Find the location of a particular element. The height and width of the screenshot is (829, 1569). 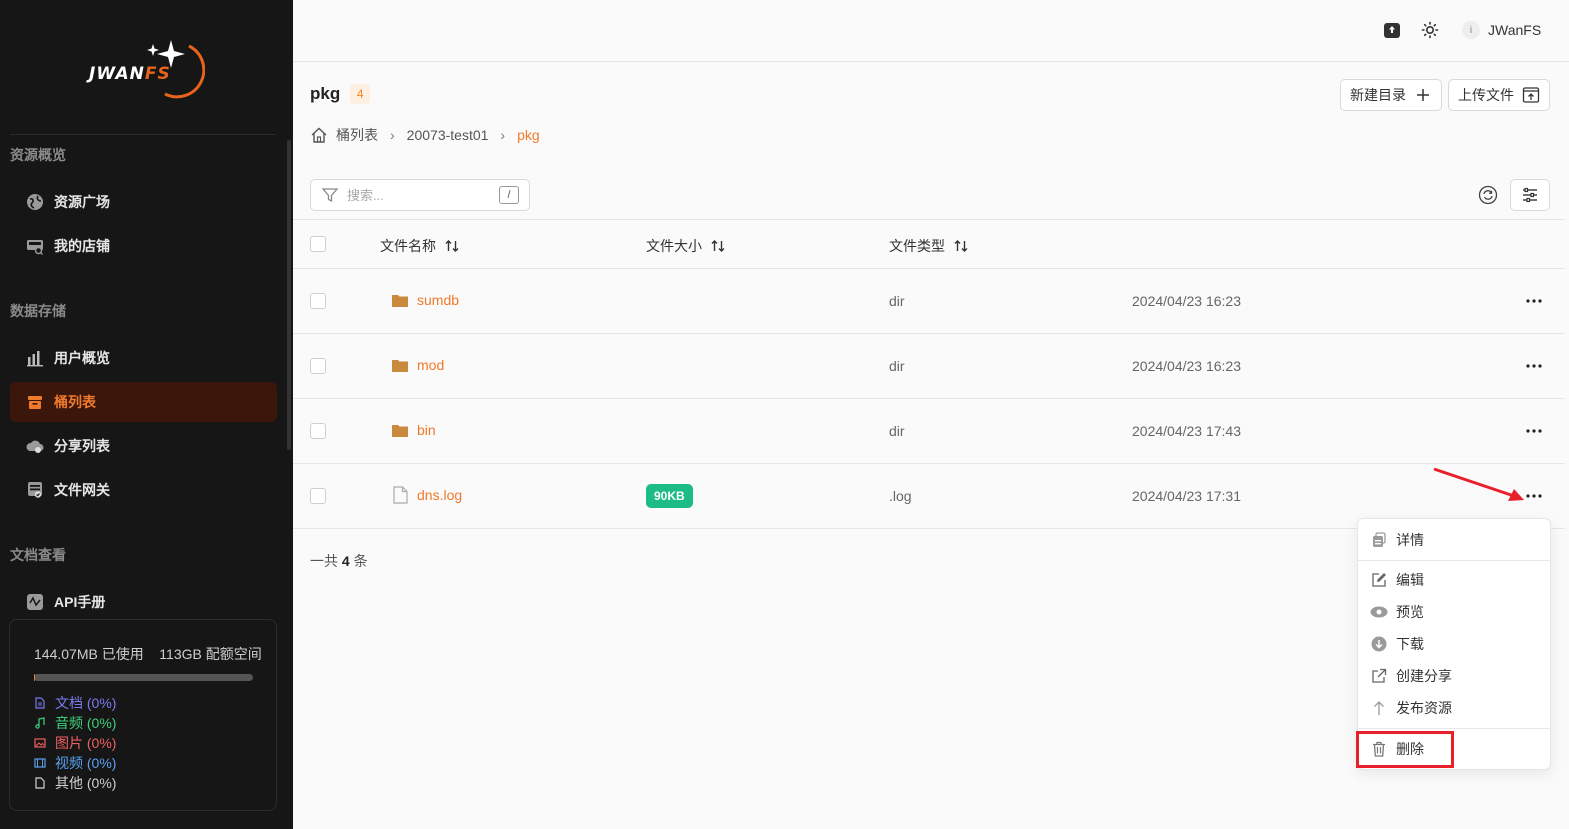

upload-file-button: 上传文件 is located at coordinates (1499, 95).